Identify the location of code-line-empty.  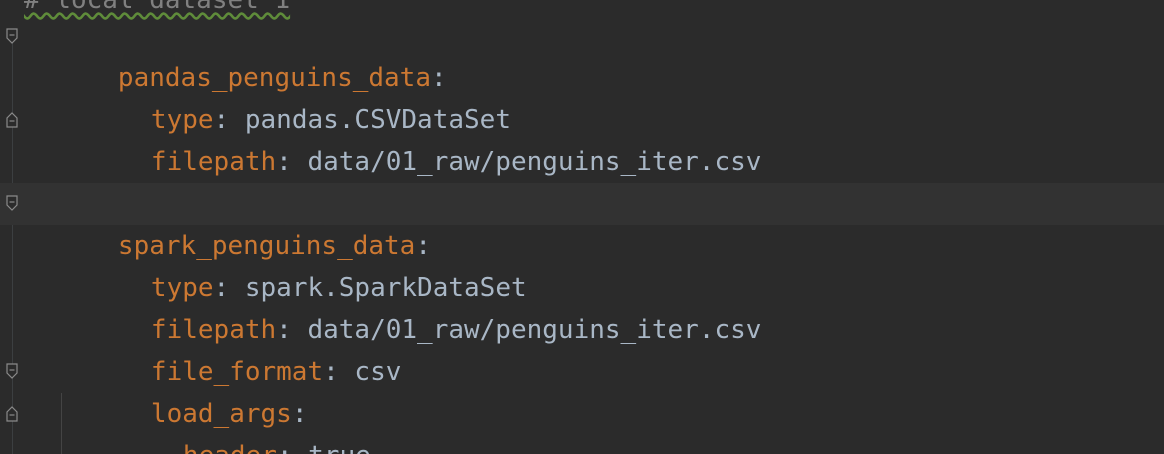
(582, 162).